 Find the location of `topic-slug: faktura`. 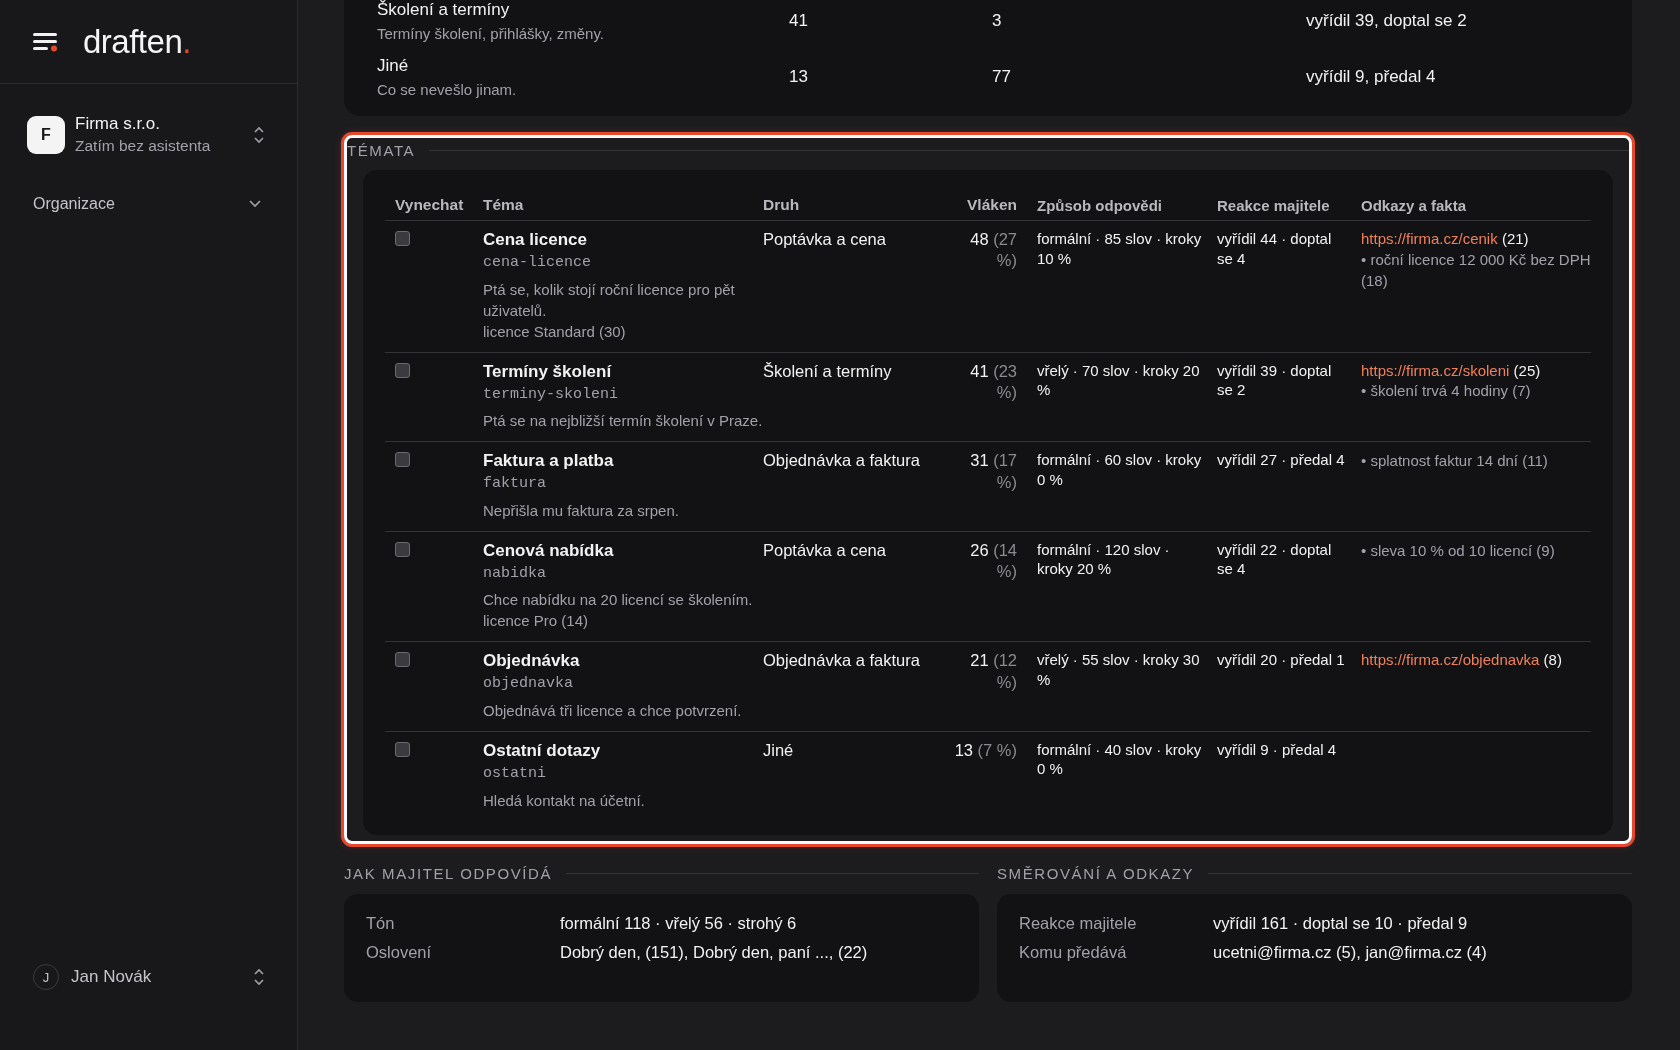

topic-slug: faktura is located at coordinates (515, 484).